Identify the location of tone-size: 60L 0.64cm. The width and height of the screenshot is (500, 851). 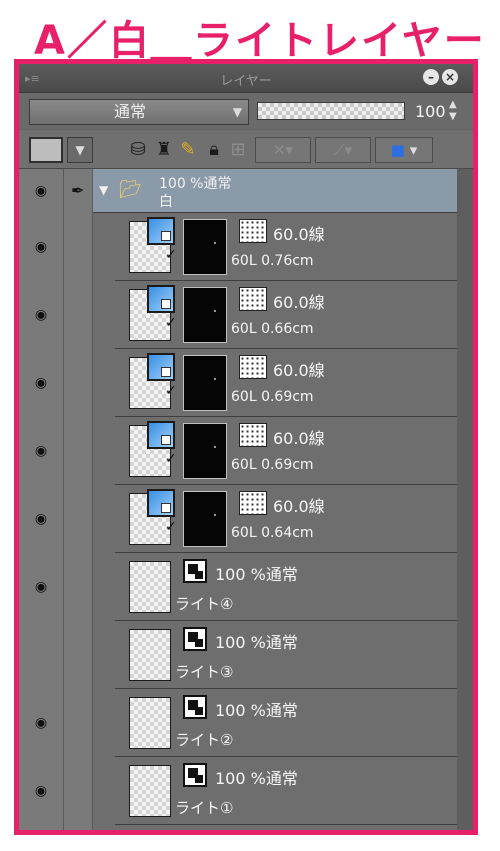
(272, 533).